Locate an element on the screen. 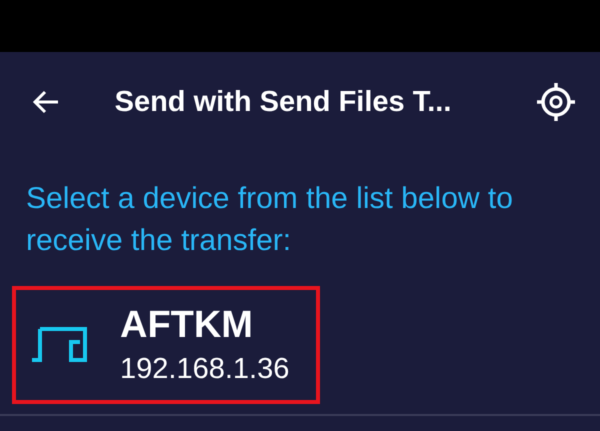 The image size is (600, 431). instruction-text: Select a device from the list below to receive the transfer: is located at coordinates (270, 220).